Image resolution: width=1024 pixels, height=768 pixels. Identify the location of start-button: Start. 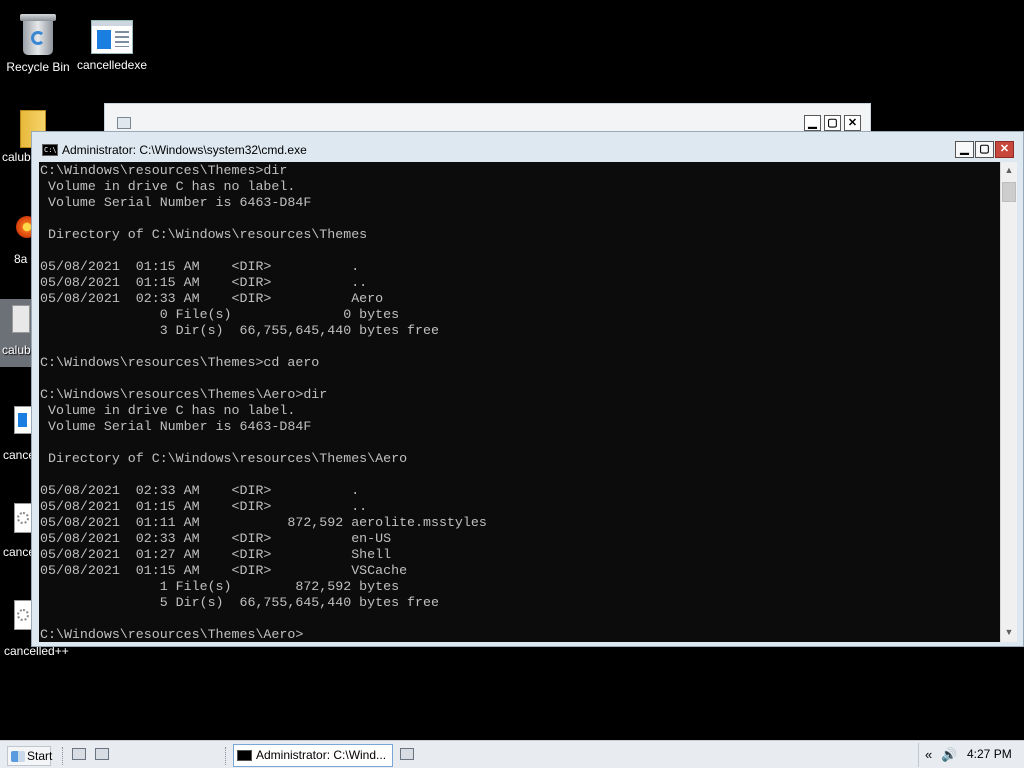
(30, 756).